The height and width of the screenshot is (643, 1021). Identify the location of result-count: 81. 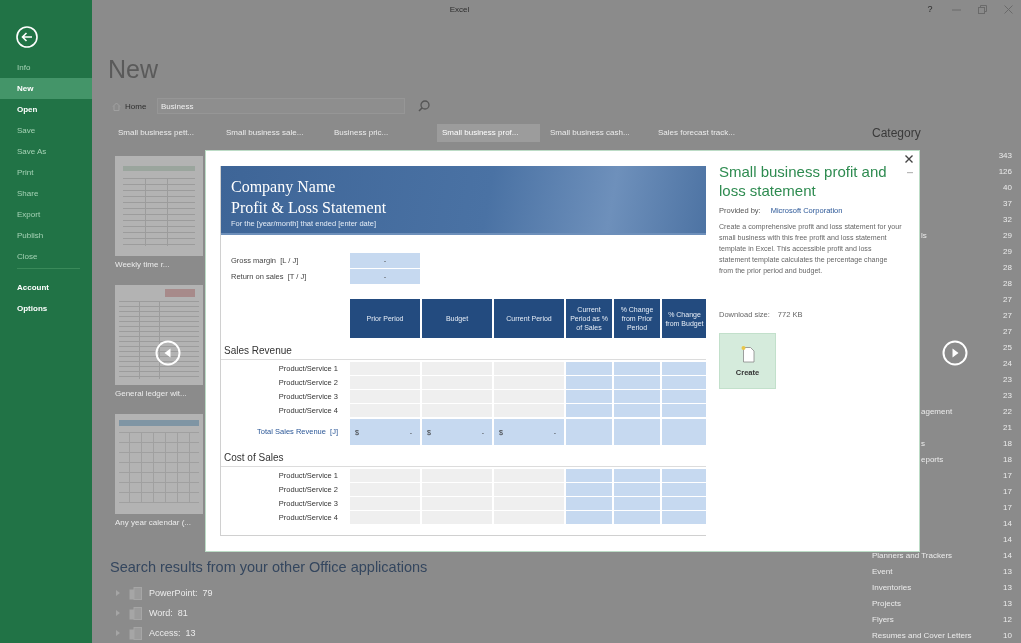
(182, 613).